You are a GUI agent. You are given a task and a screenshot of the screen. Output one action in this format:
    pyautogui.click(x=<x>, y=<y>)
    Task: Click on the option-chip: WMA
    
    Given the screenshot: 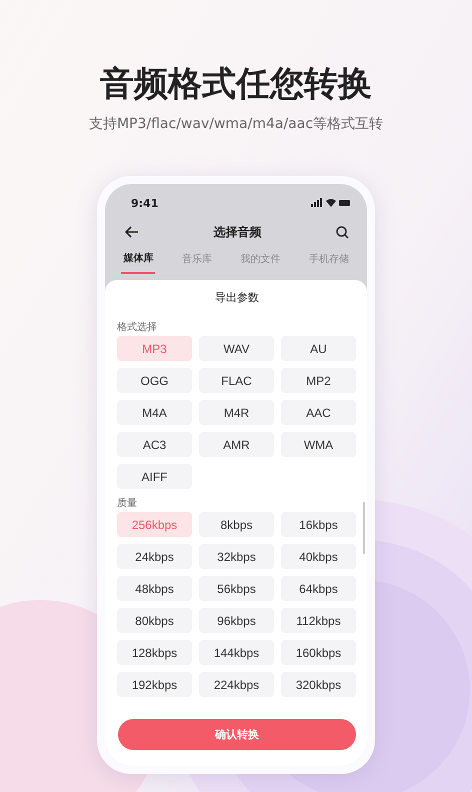 What is the action you would take?
    pyautogui.click(x=318, y=444)
    